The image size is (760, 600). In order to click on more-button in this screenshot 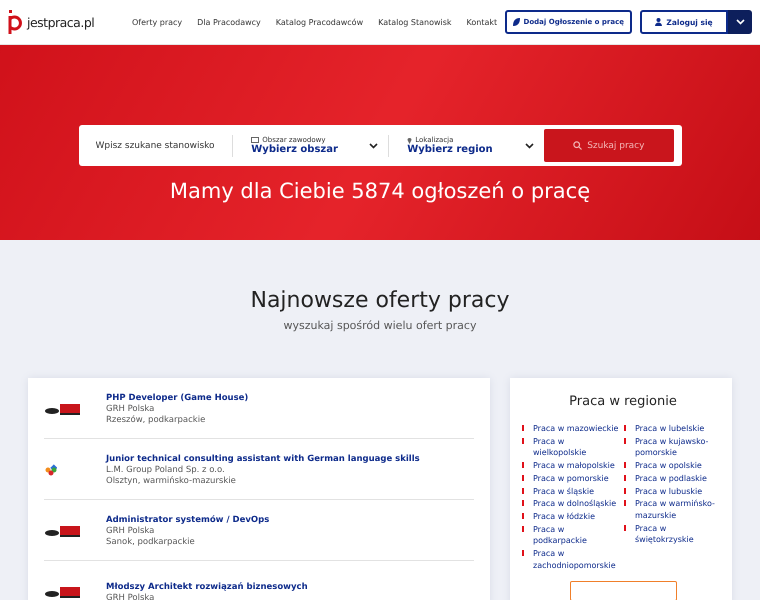, I will do `click(623, 590)`.